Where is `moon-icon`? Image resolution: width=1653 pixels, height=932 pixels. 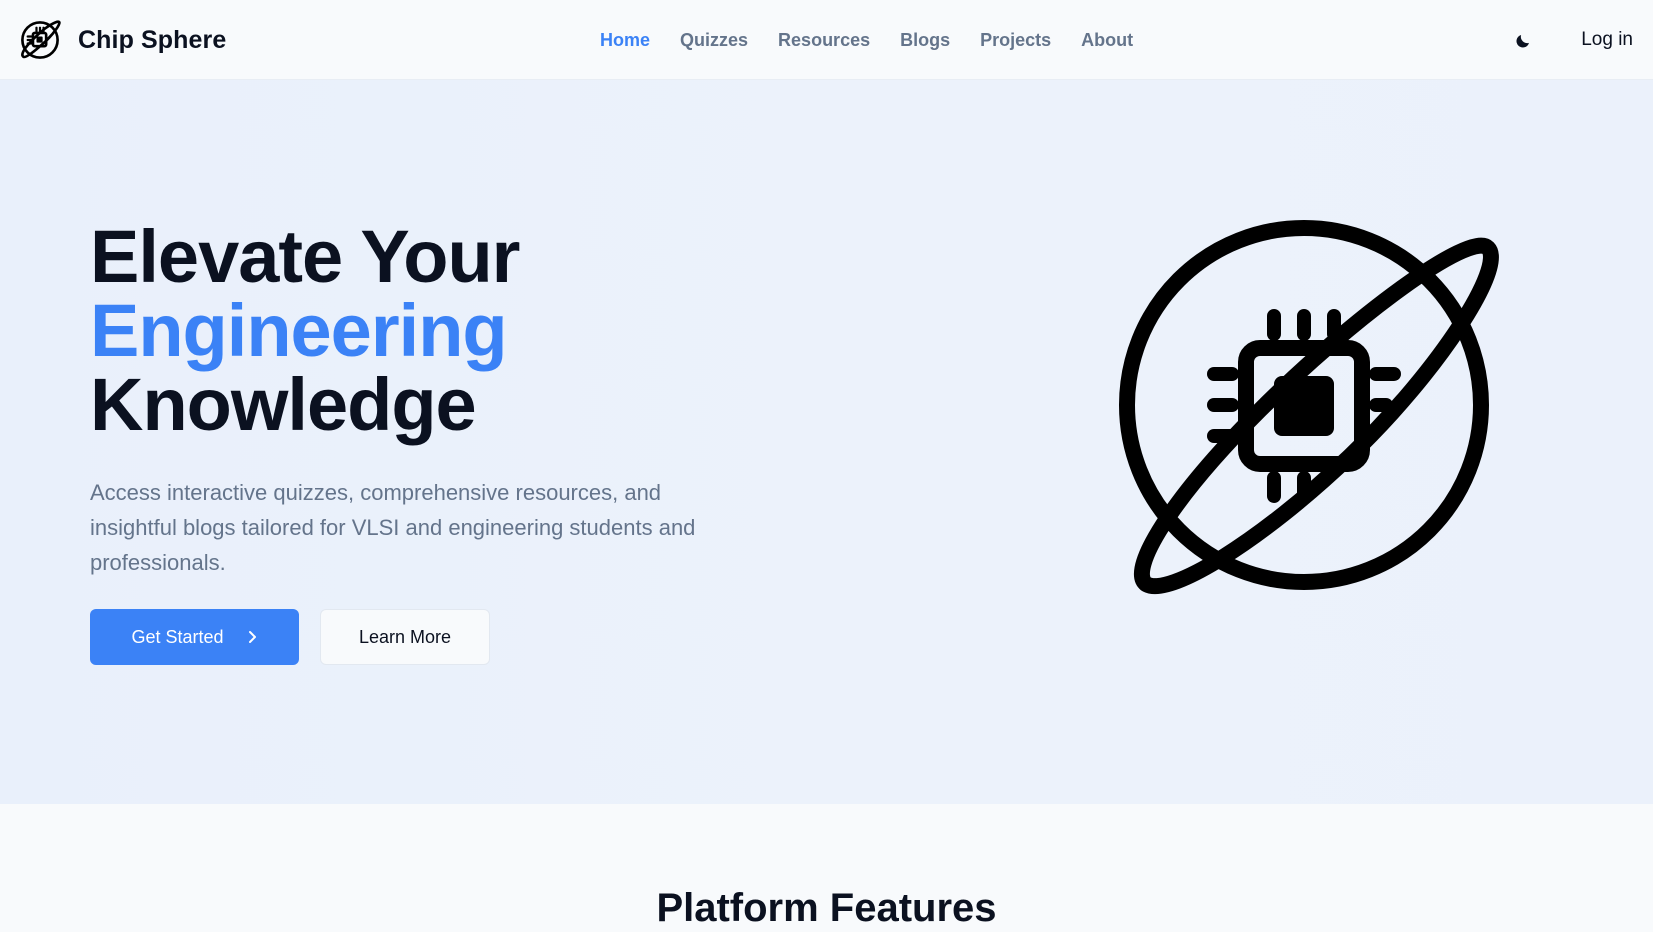 moon-icon is located at coordinates (1522, 41).